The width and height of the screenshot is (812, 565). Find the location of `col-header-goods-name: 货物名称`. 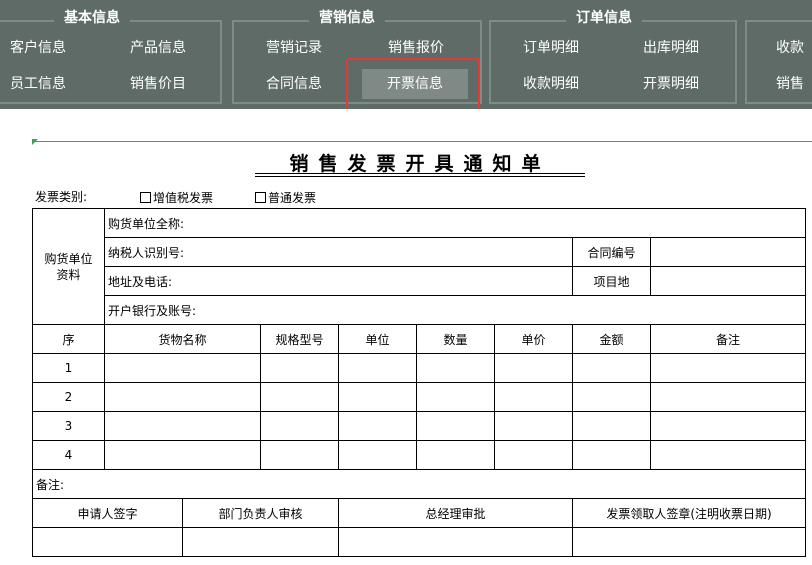

col-header-goods-name: 货物名称 is located at coordinates (182, 339).